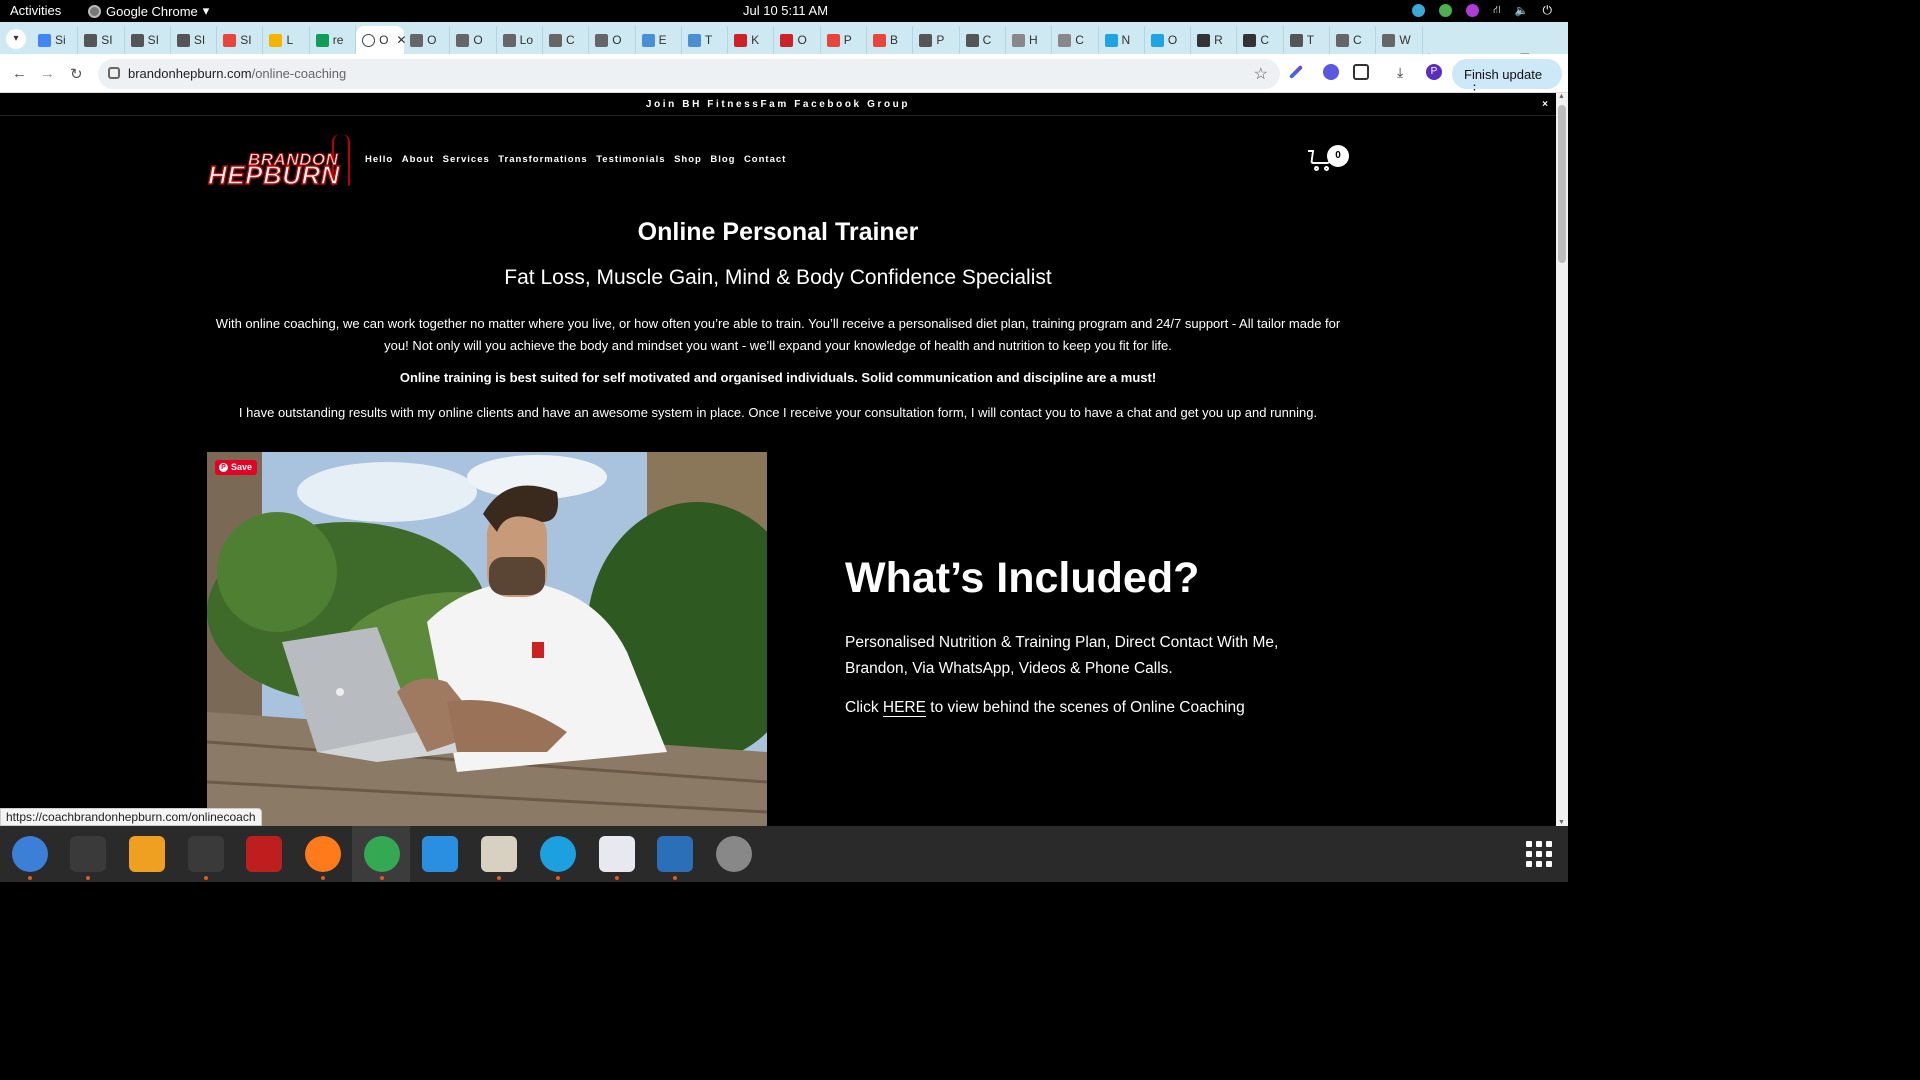  What do you see at coordinates (379, 159) in the screenshot?
I see `nav-link-hello: Hello` at bounding box center [379, 159].